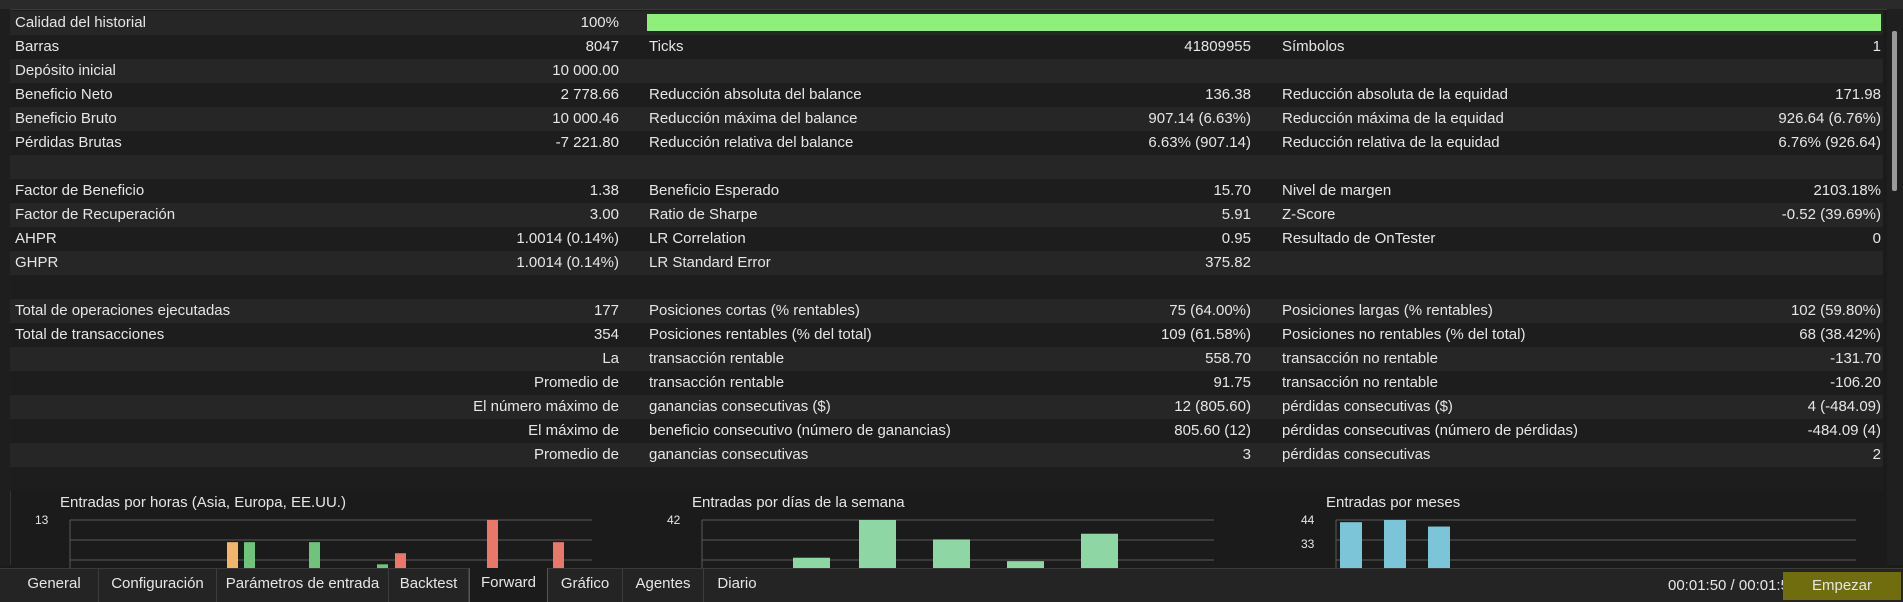 This screenshot has width=1903, height=602. I want to click on scrollbar-thumb, so click(1894, 111).